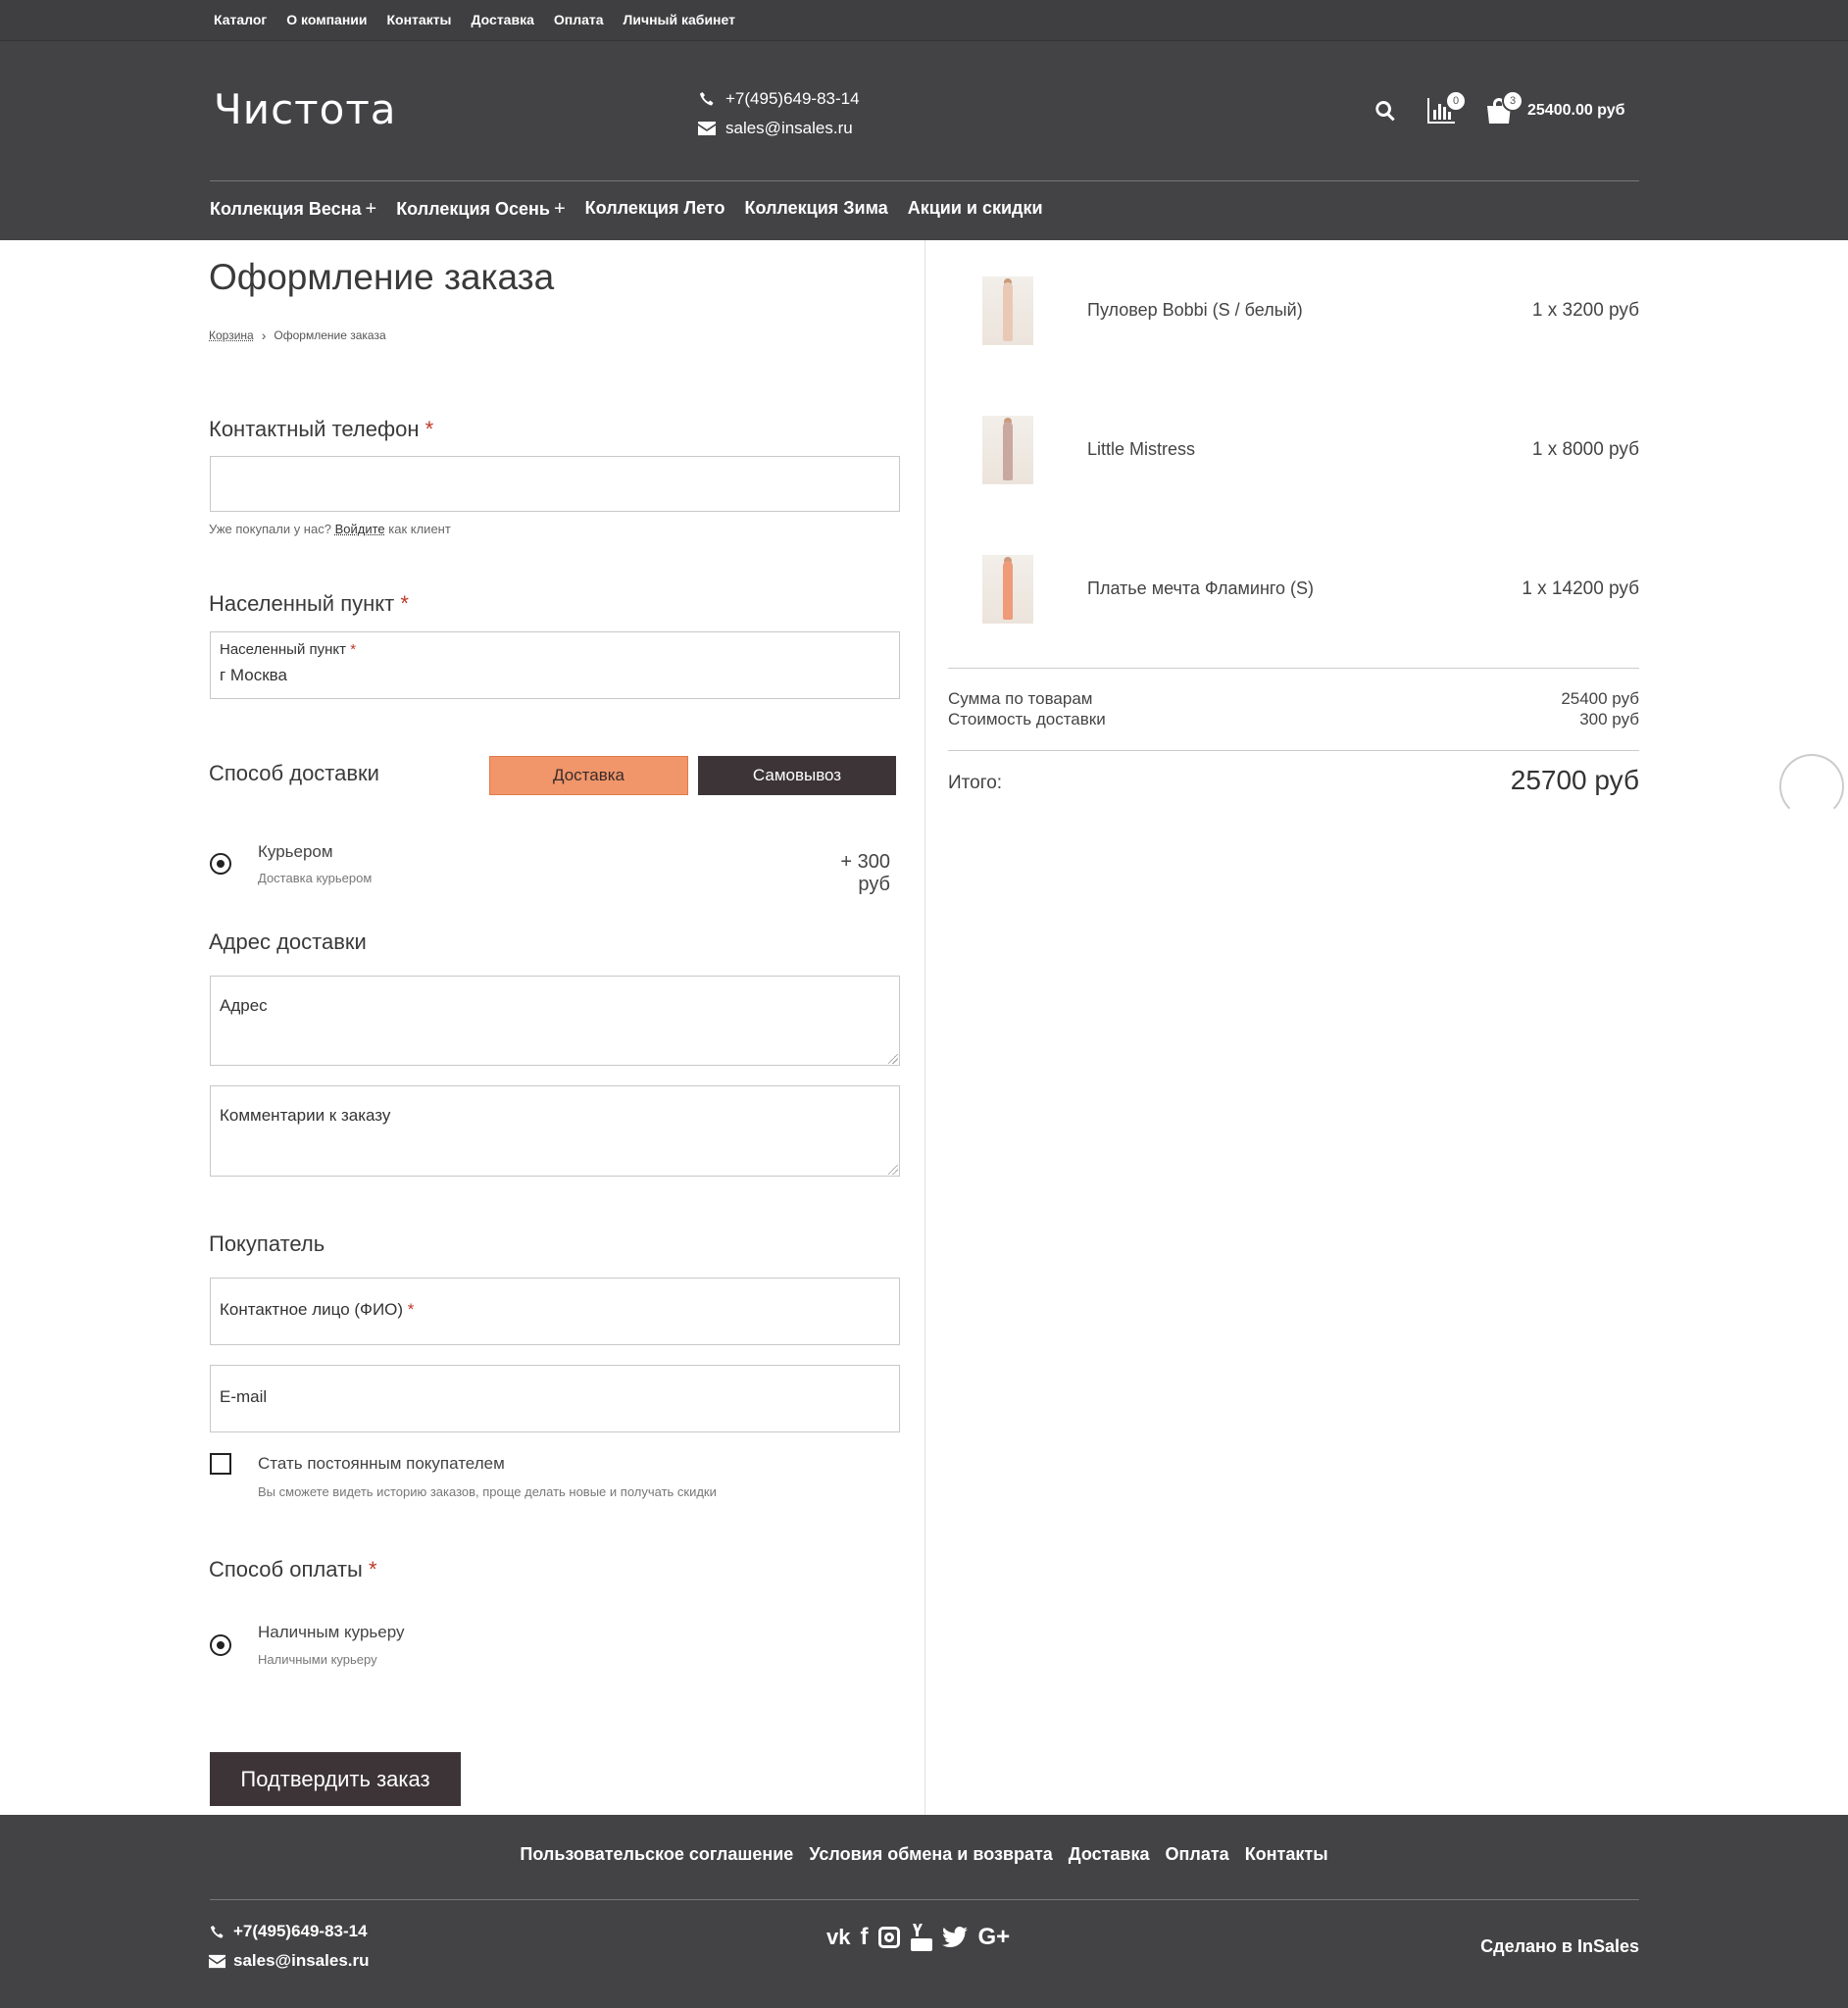  What do you see at coordinates (922, 1937) in the screenshot?
I see `youtube-icon` at bounding box center [922, 1937].